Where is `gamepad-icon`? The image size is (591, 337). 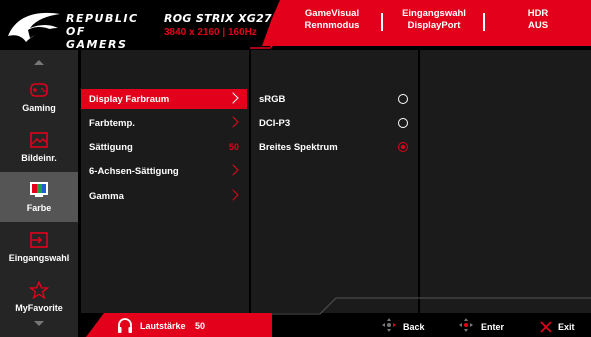 gamepad-icon is located at coordinates (39, 90).